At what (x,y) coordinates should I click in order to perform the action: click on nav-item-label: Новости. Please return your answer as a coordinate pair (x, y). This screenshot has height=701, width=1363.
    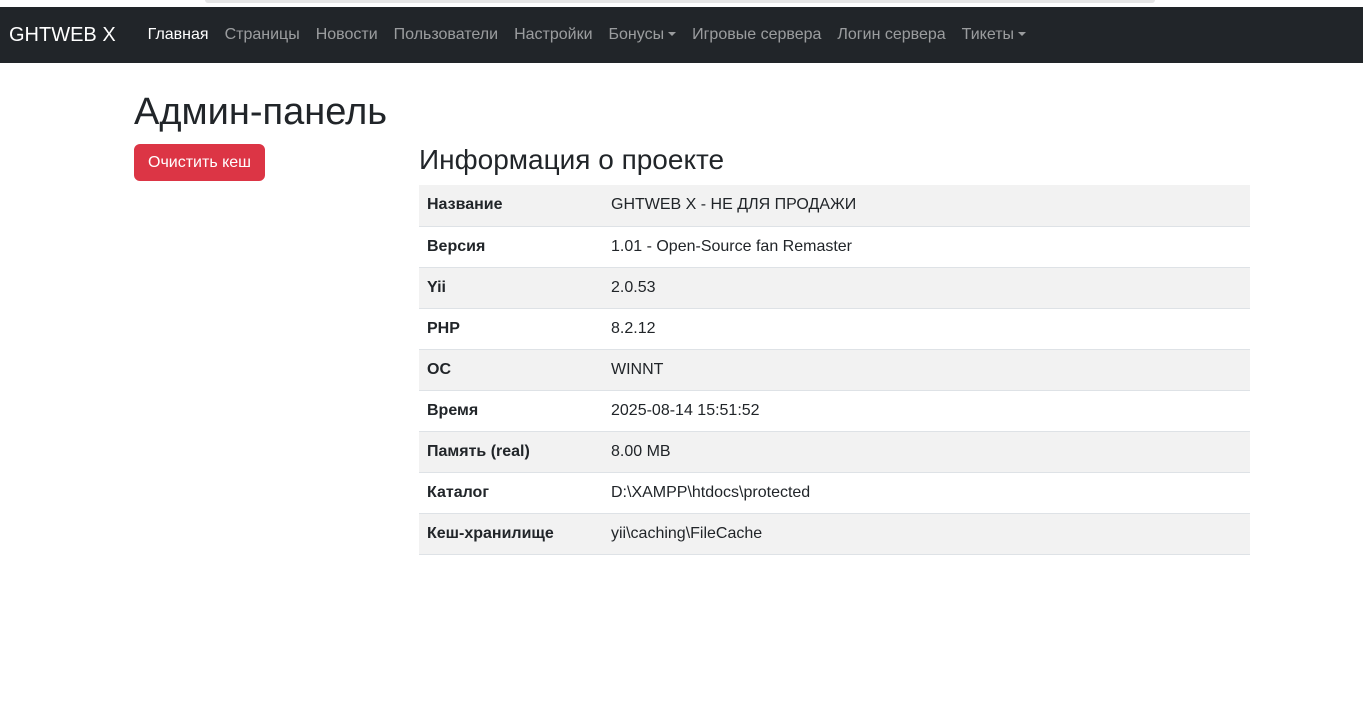
    Looking at the image, I should click on (346, 34).